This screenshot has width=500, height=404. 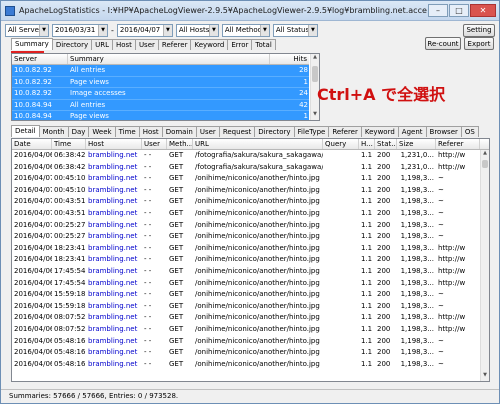 What do you see at coordinates (458, 144) in the screenshot?
I see `detail-column-header: Referer` at bounding box center [458, 144].